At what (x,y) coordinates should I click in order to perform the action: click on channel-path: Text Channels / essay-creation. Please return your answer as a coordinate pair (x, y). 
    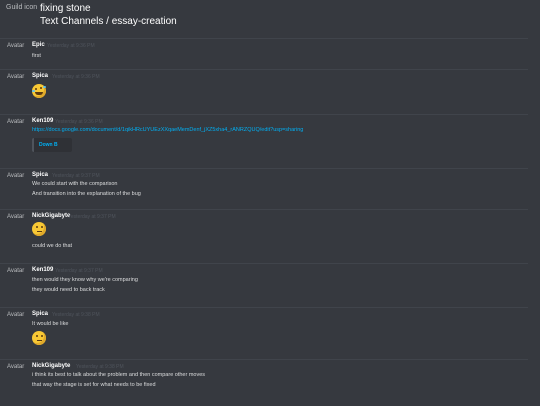
    Looking at the image, I should click on (108, 21).